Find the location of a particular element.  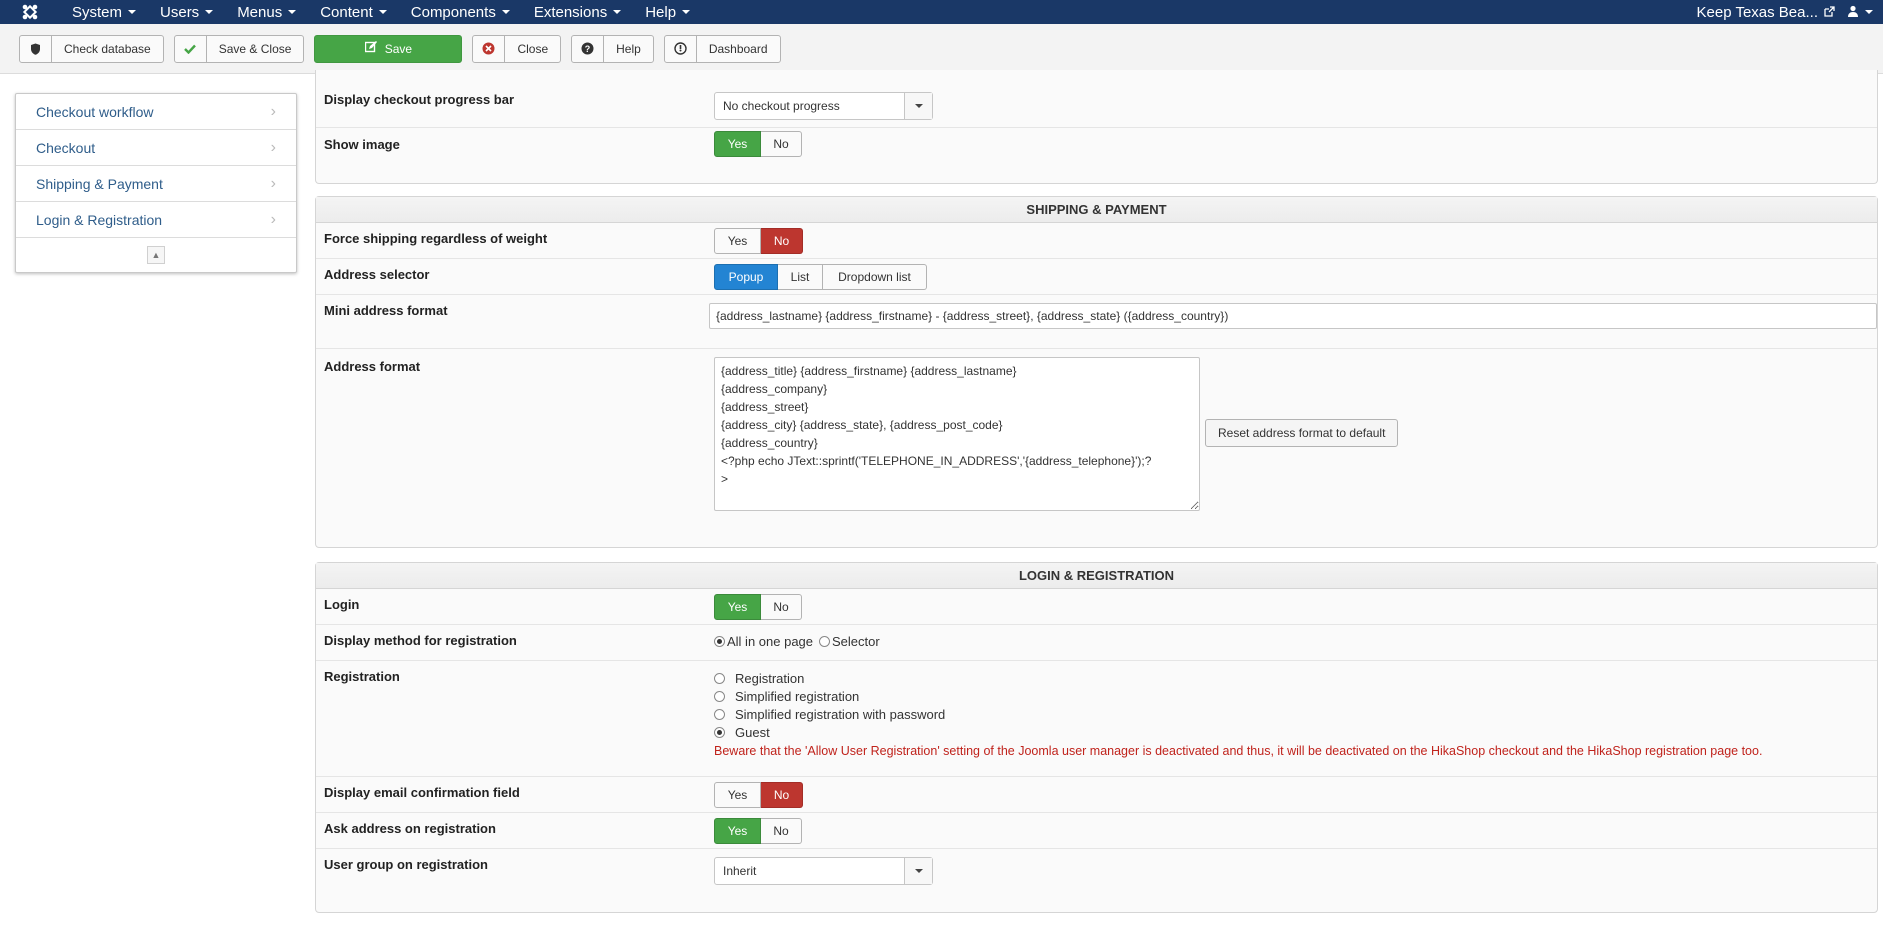

radio-label: Simplified registration with password is located at coordinates (840, 714).